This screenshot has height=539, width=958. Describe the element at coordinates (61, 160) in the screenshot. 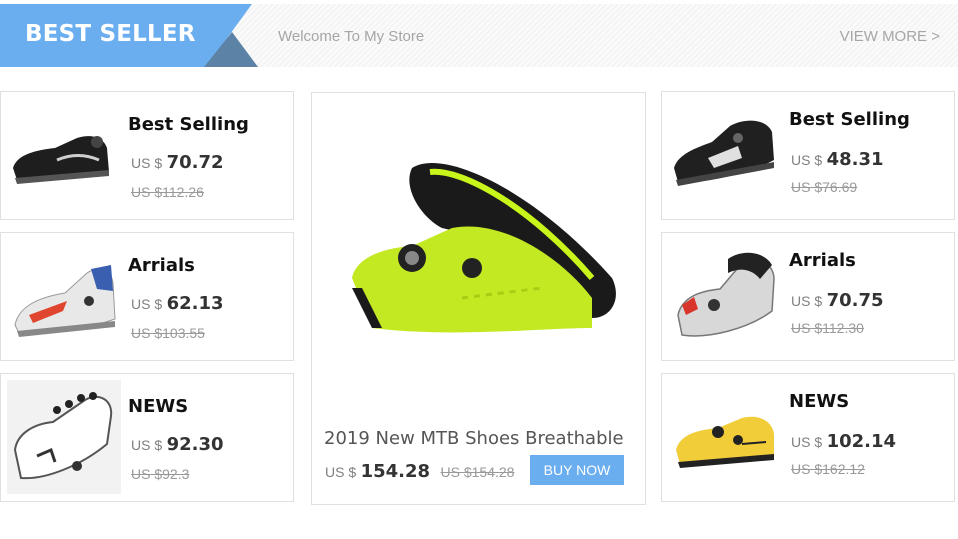

I see `black-cycling-shoe-icon` at that location.